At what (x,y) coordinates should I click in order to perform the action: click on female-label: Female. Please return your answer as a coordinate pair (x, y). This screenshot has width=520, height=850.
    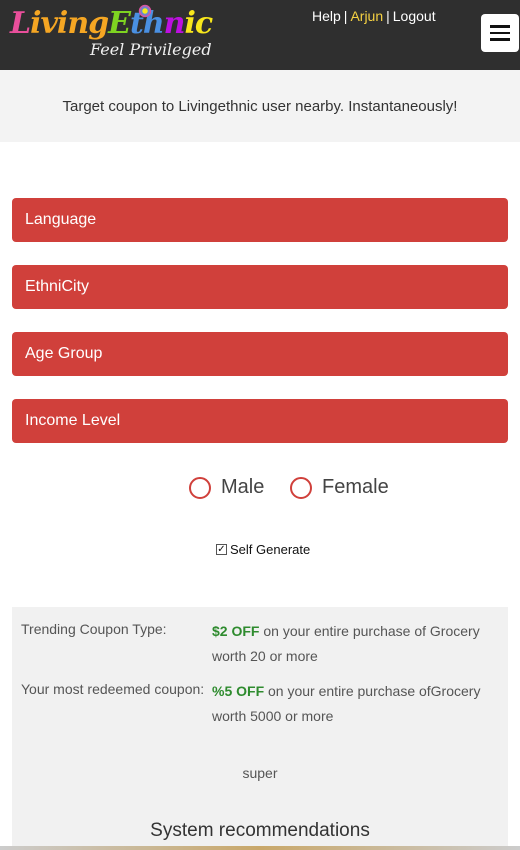
    Looking at the image, I should click on (355, 487).